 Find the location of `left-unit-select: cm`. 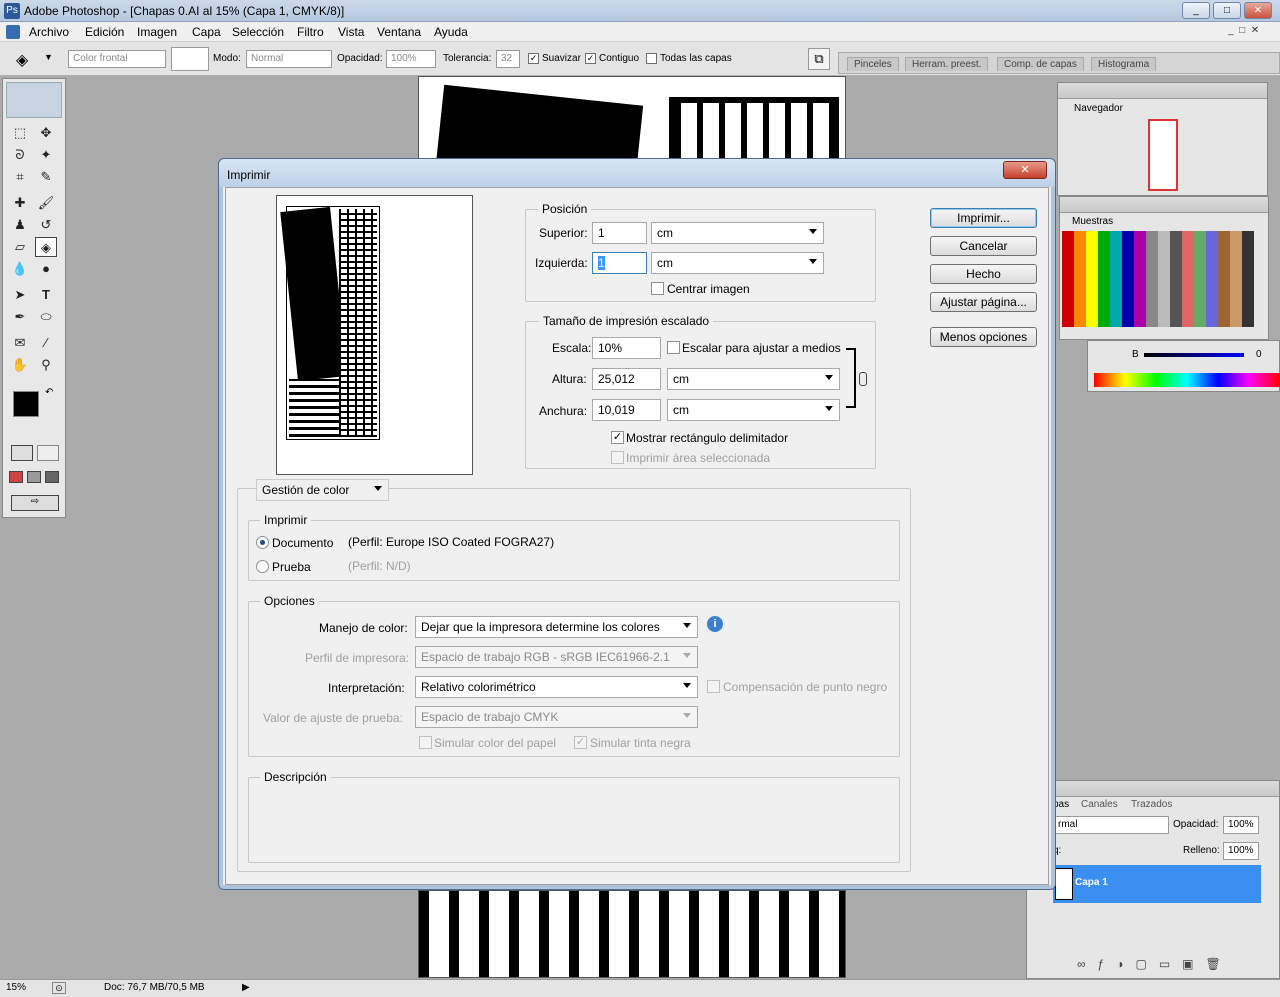

left-unit-select: cm is located at coordinates (737, 263).